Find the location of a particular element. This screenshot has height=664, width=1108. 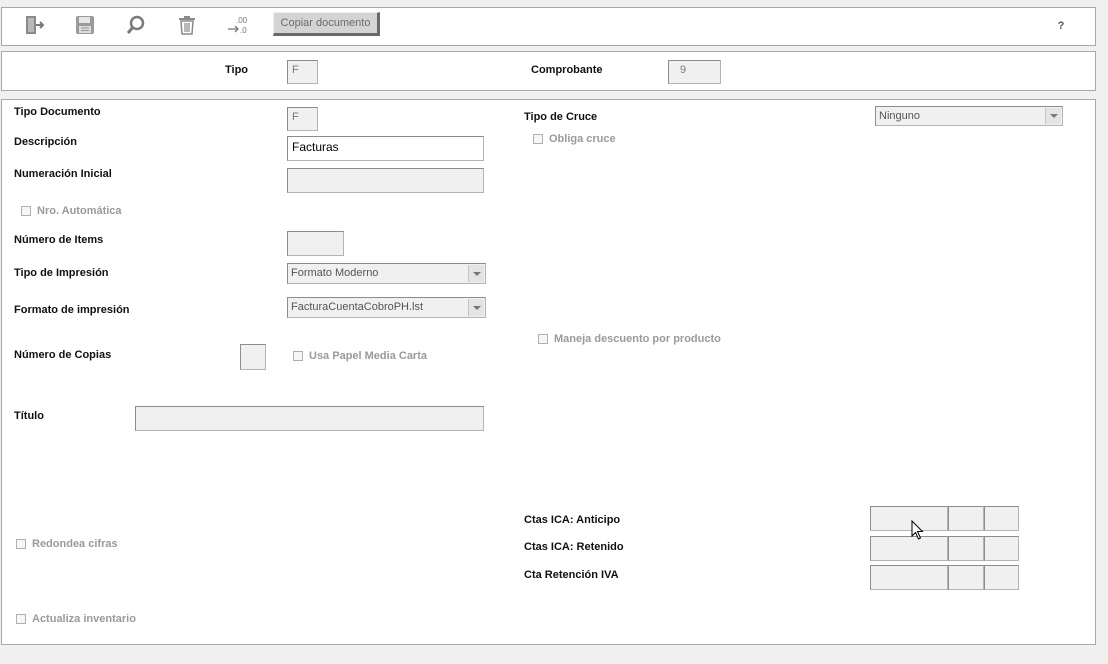

delete-button is located at coordinates (187, 25).